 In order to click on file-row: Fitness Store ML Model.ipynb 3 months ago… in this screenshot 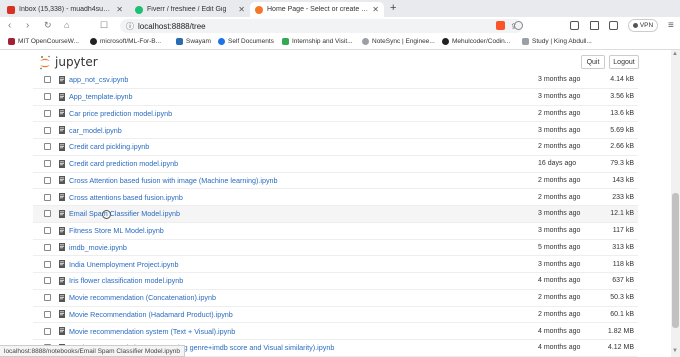, I will do `click(335, 231)`.